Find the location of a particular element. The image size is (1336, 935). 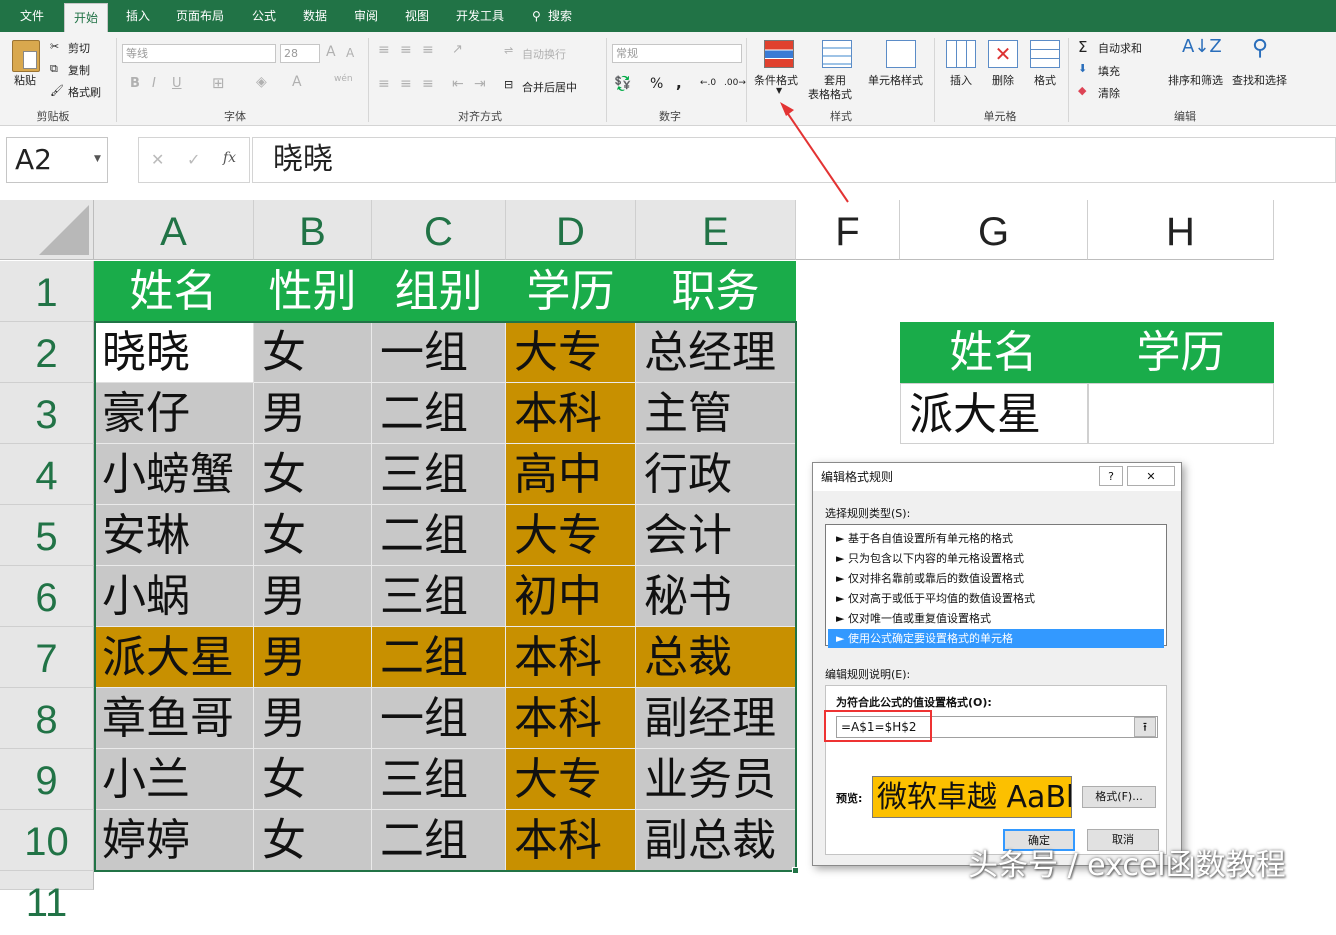

tab-view: 视图 is located at coordinates (417, 16).